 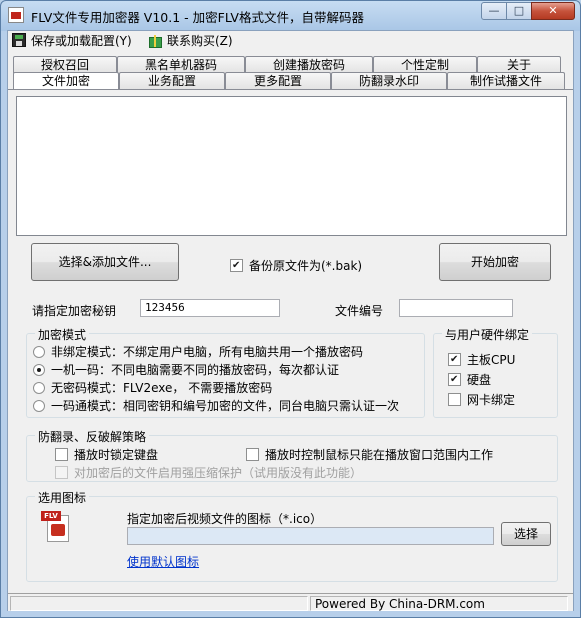 I want to click on mode-option-label: 一码通模式：相同密钥和编号加密的文件，同台电脑只需认证一次, so click(x=225, y=406).